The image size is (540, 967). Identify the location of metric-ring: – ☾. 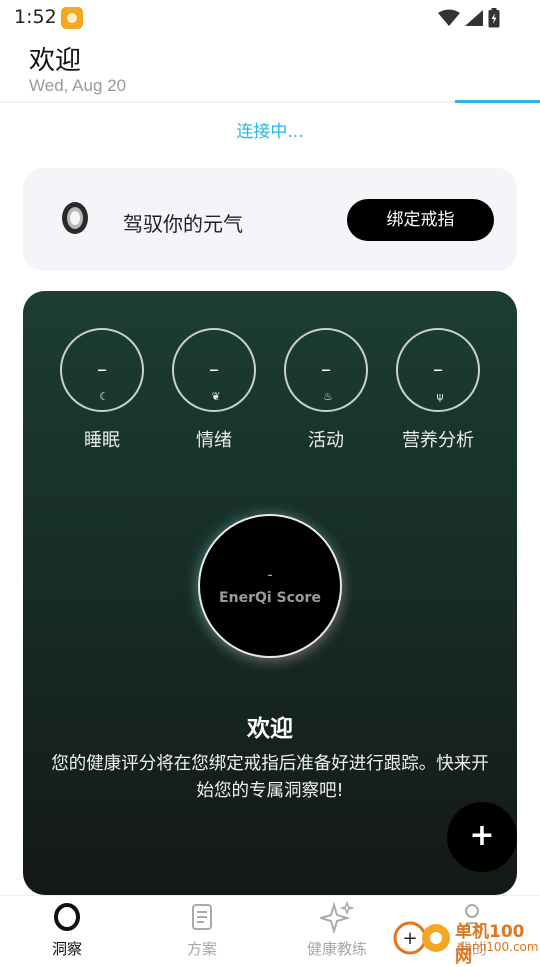
(102, 370).